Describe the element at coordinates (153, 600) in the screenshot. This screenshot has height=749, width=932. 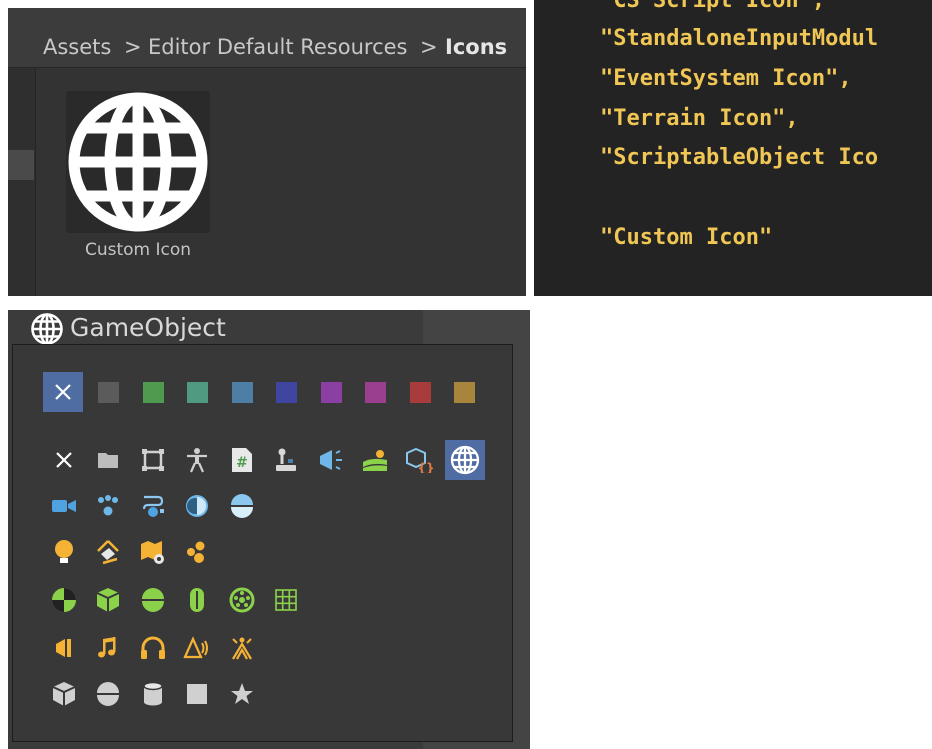
I see `sphere-collider-icon` at that location.